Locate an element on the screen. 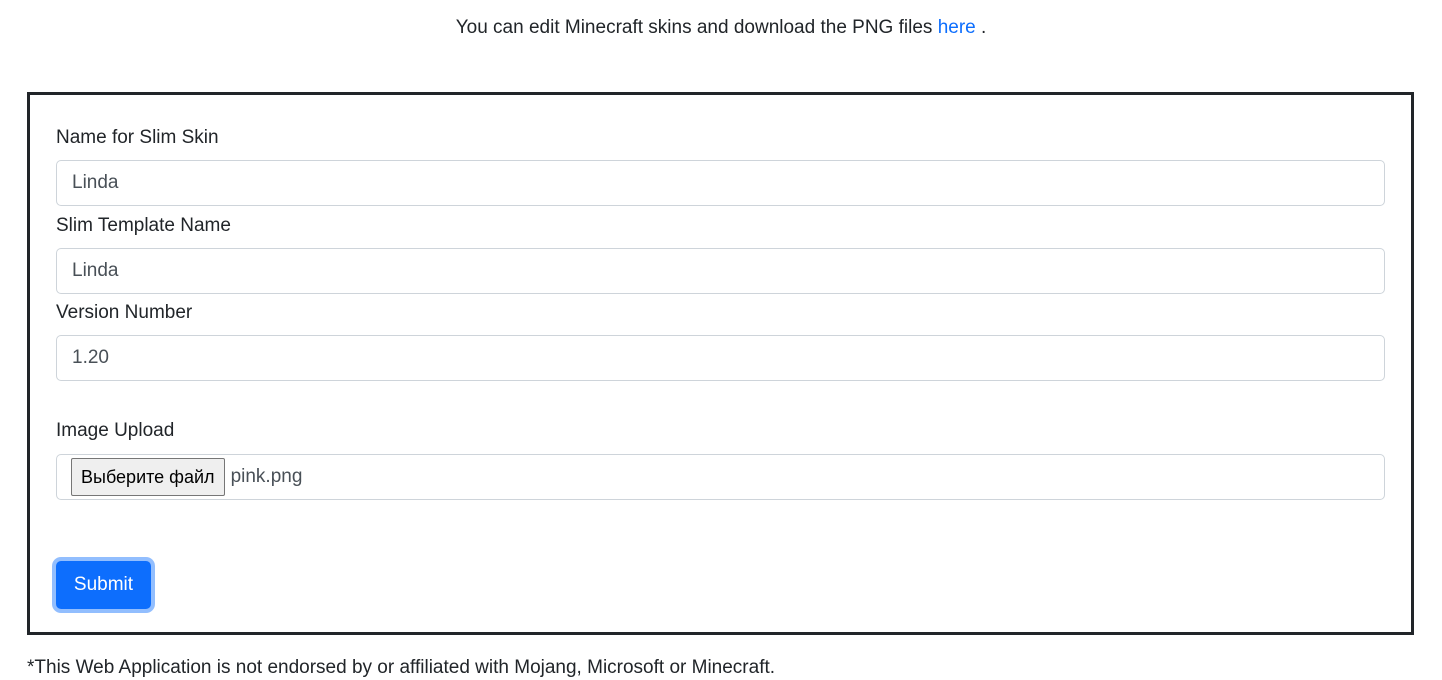  template-name-label: Slim Template Name is located at coordinates (143, 225).